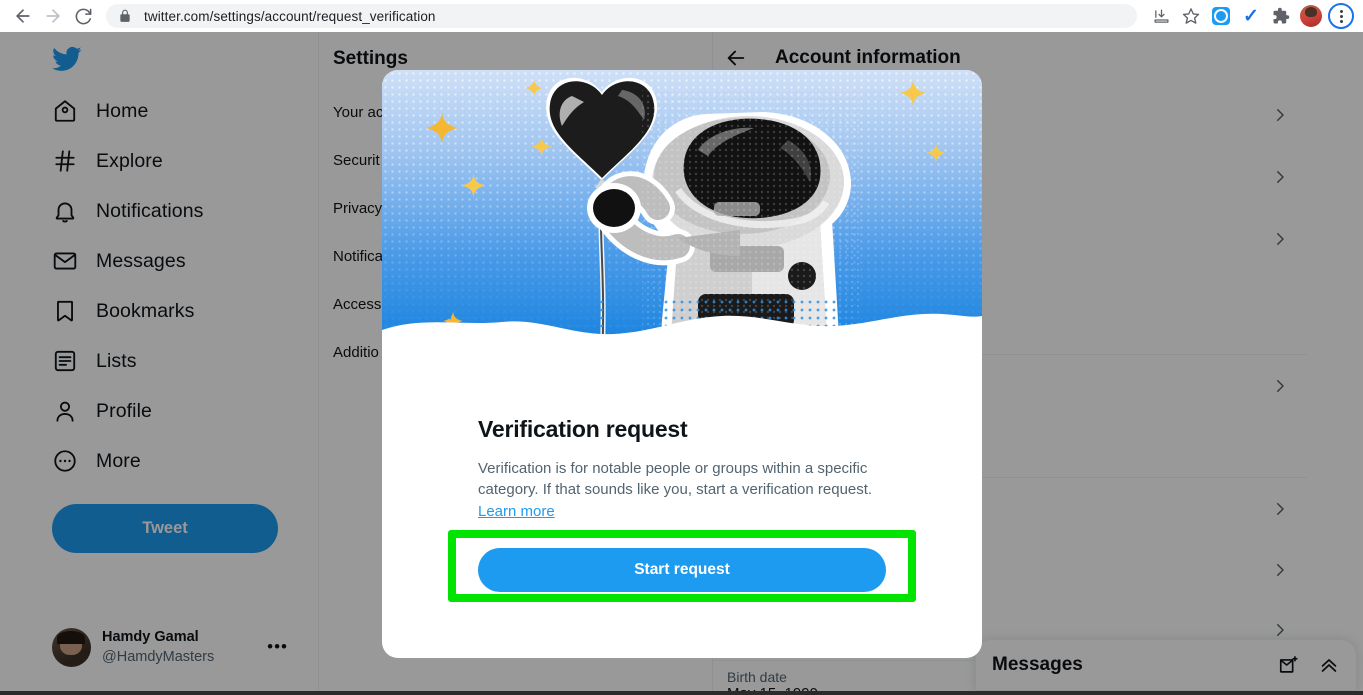 This screenshot has height=695, width=1363. I want to click on lock-icon, so click(125, 15).